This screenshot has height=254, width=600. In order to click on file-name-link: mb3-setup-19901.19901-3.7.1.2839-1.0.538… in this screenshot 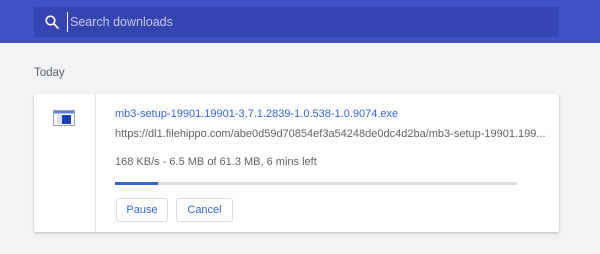, I will do `click(256, 114)`.